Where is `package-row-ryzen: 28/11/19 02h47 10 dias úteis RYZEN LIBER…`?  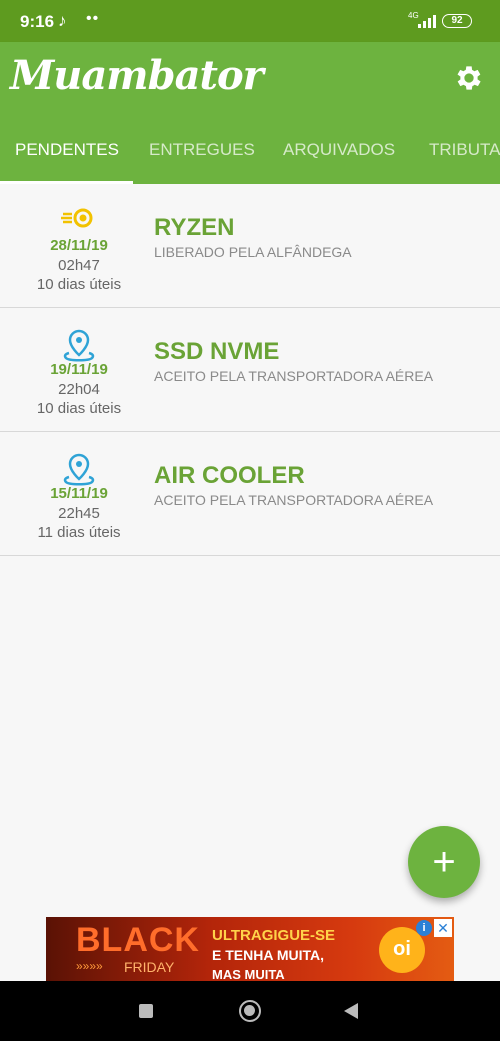
package-row-ryzen: 28/11/19 02h47 10 dias úteis RYZEN LIBER… is located at coordinates (250, 246).